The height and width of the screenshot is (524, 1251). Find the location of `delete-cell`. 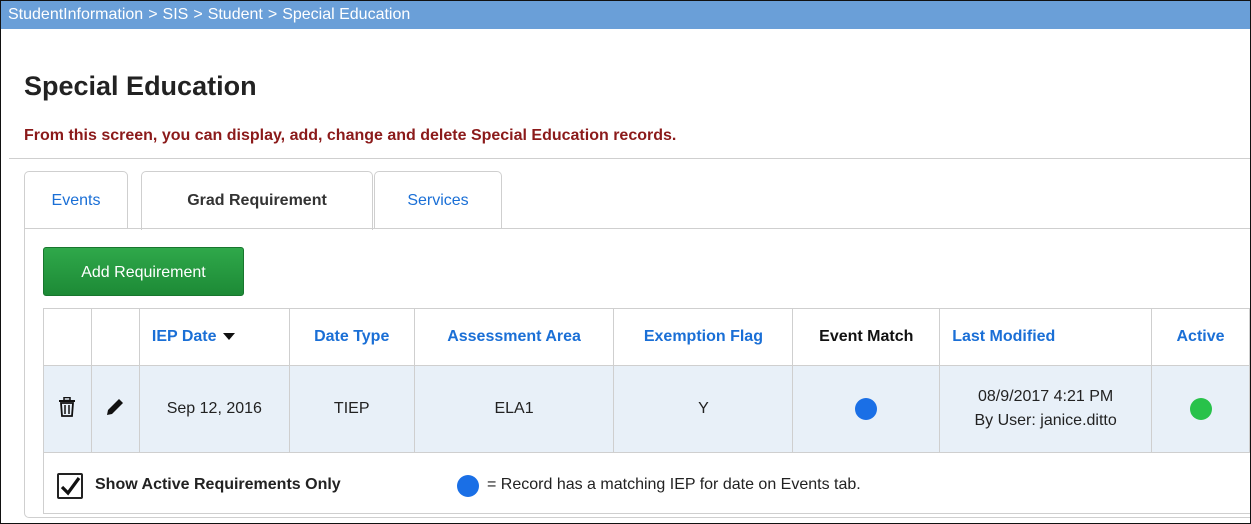

delete-cell is located at coordinates (67, 409).